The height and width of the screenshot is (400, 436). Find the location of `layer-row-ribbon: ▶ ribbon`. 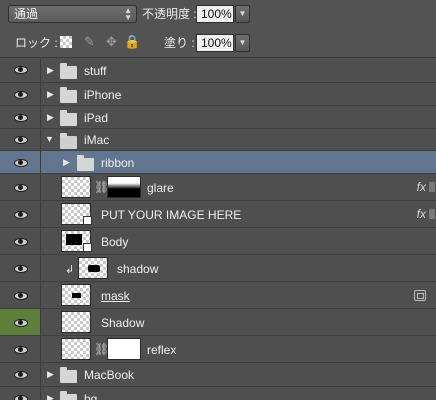

layer-row-ribbon: ▶ ribbon is located at coordinates (218, 162).